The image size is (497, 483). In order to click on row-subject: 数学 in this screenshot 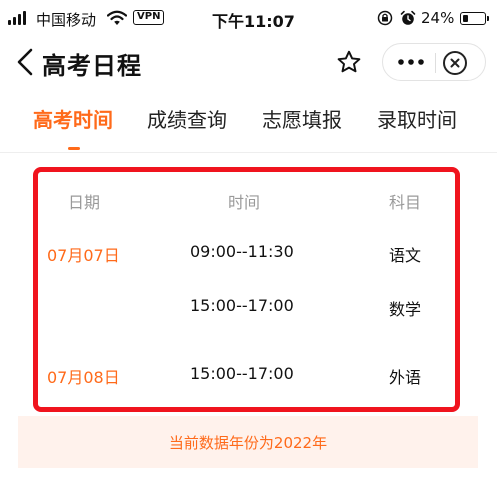, I will do `click(405, 309)`.